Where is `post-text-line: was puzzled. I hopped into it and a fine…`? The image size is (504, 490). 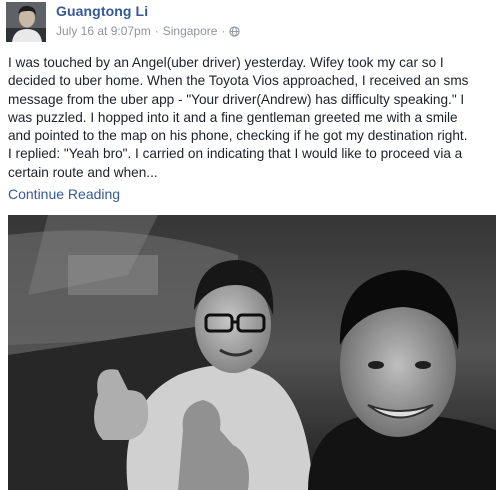
post-text-line: was puzzled. I hopped into it and a fine… is located at coordinates (233, 117).